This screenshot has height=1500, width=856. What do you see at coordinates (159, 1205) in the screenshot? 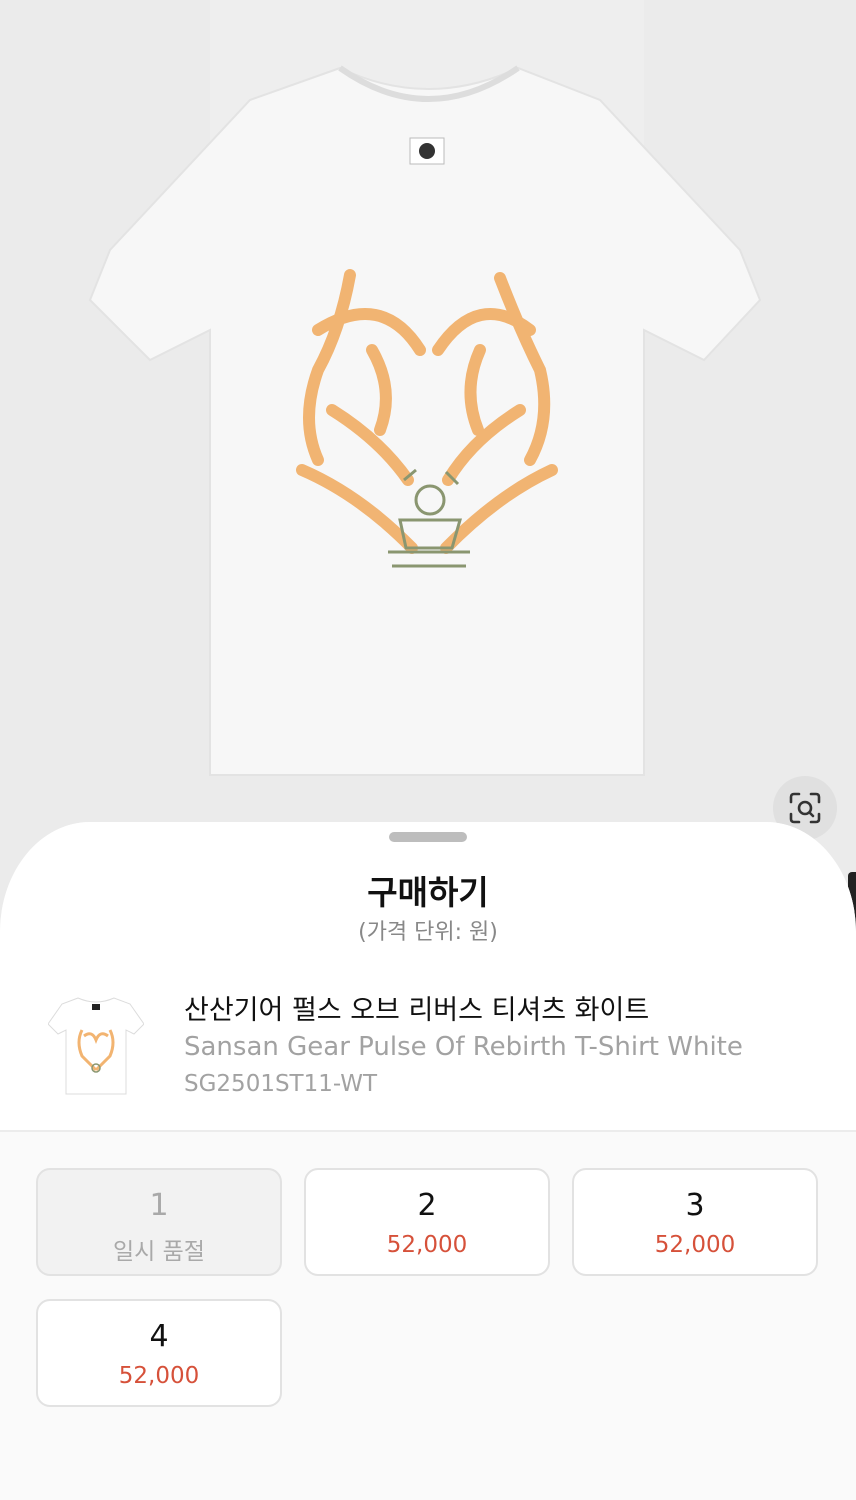
I see `size-label: 1` at bounding box center [159, 1205].